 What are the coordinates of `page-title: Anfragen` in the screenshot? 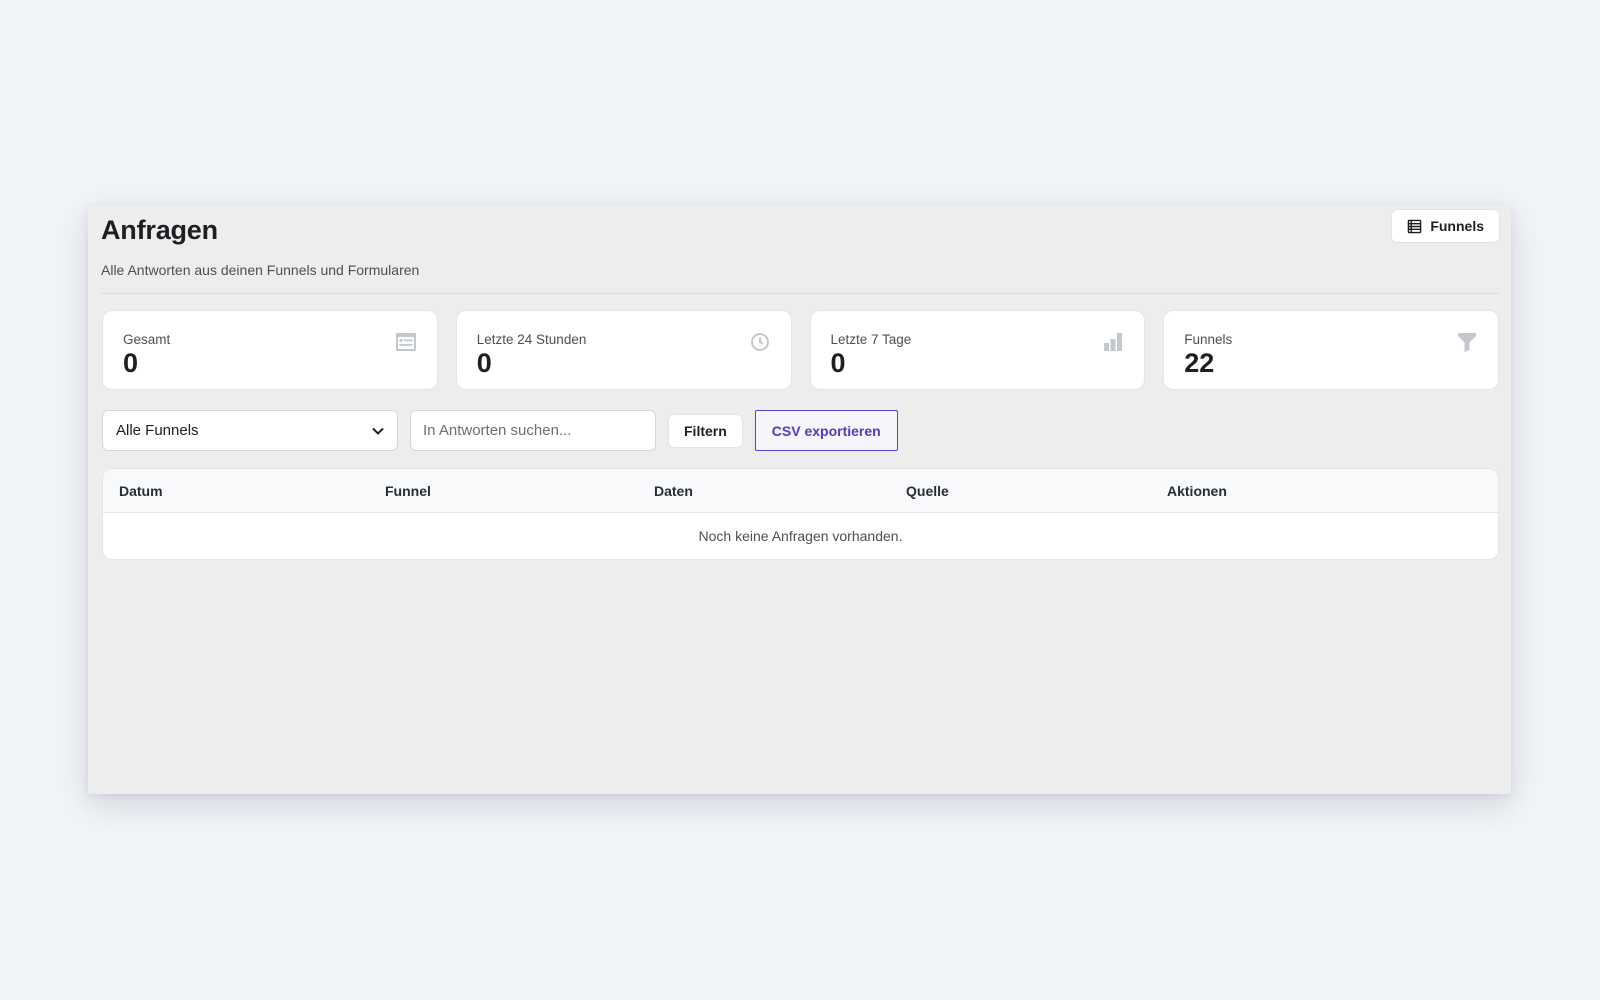 It's located at (159, 230).